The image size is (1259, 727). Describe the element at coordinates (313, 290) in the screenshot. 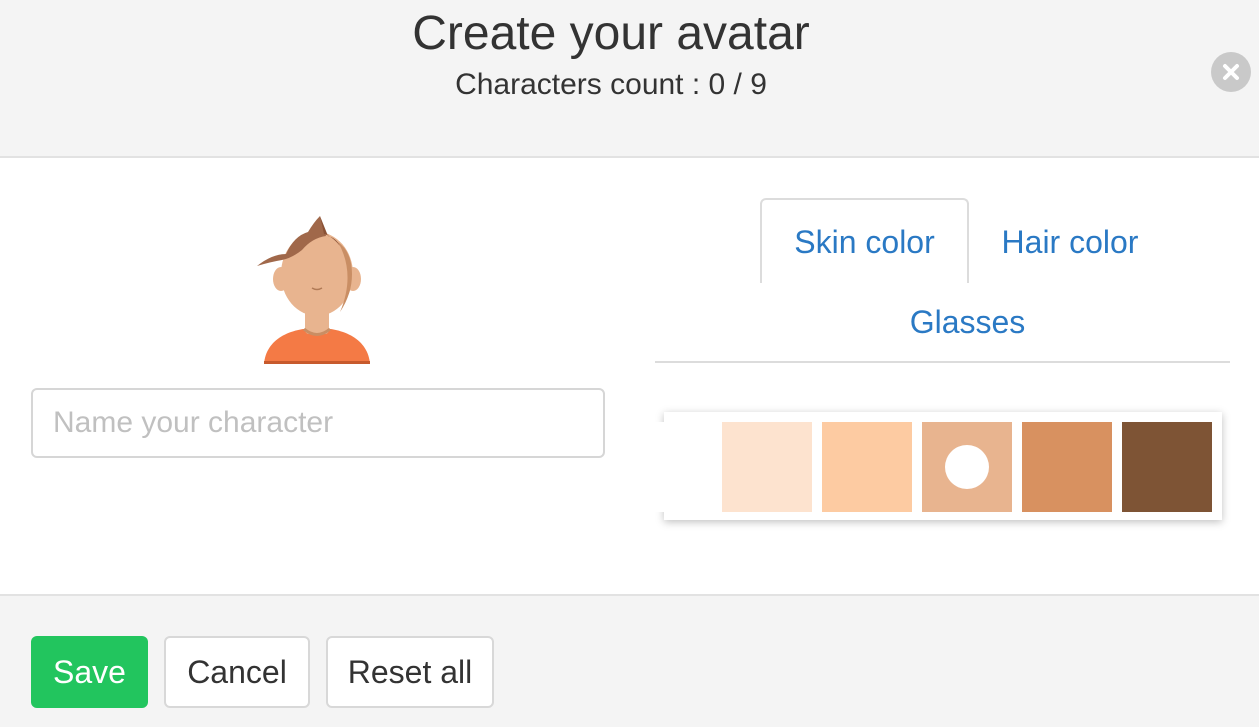

I see `avatar-preview` at that location.